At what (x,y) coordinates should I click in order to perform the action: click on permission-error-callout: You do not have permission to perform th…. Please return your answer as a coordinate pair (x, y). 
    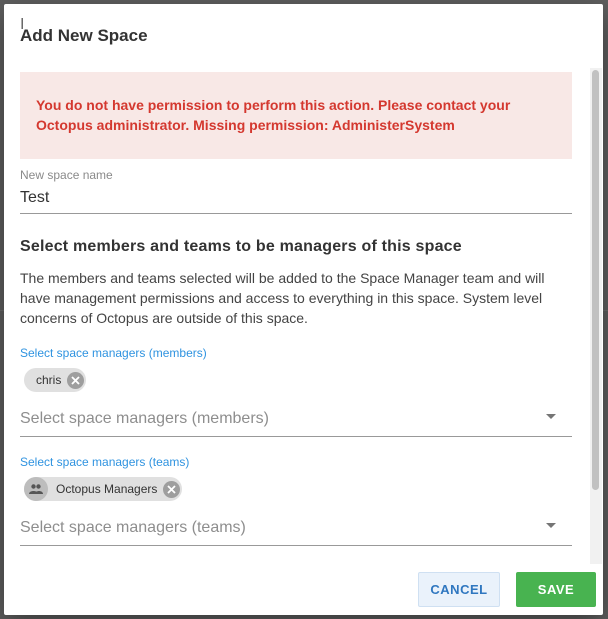
    Looking at the image, I should click on (296, 115).